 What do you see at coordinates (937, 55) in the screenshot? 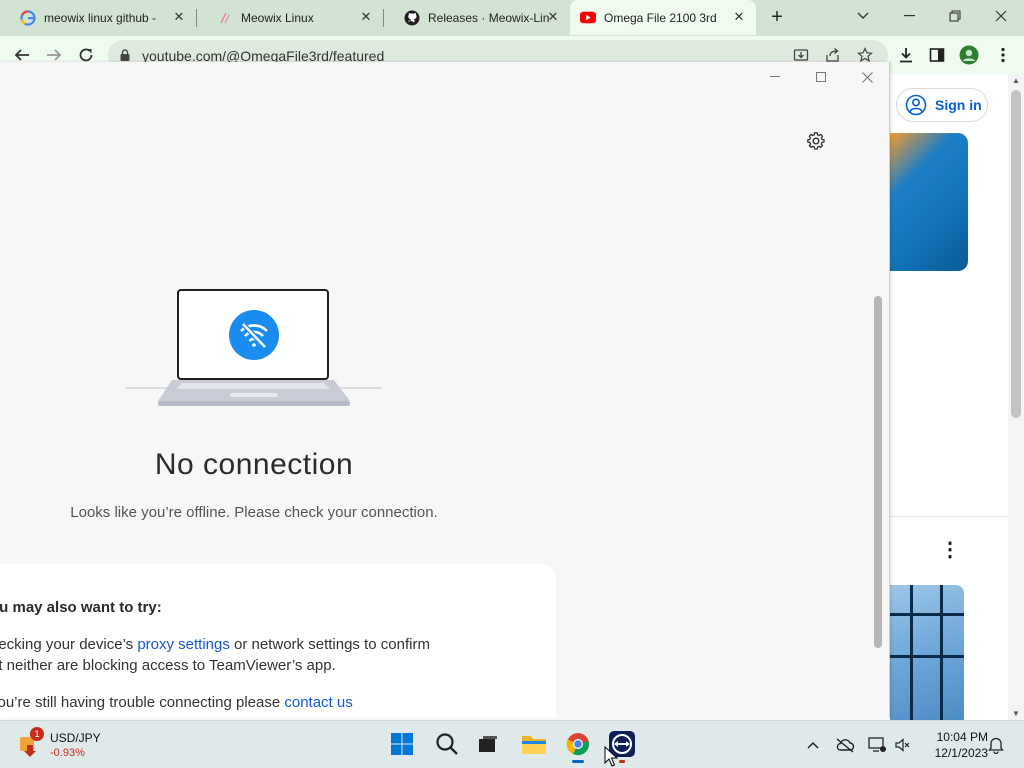
I see `side-panel-icon` at bounding box center [937, 55].